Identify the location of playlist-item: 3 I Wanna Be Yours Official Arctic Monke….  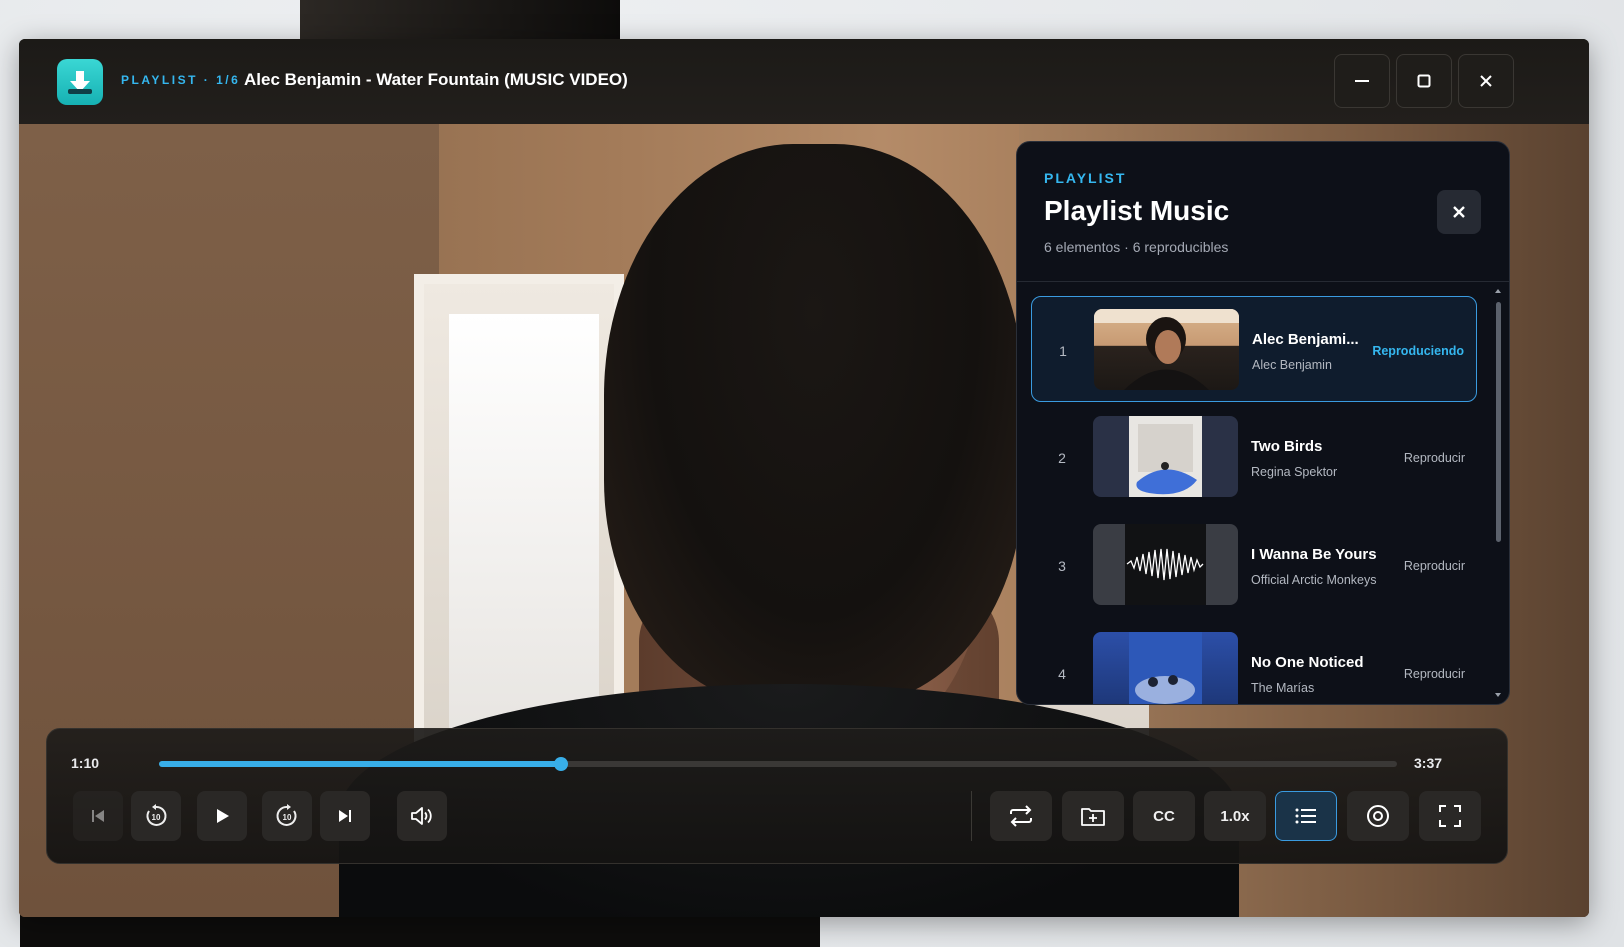
(1254, 565).